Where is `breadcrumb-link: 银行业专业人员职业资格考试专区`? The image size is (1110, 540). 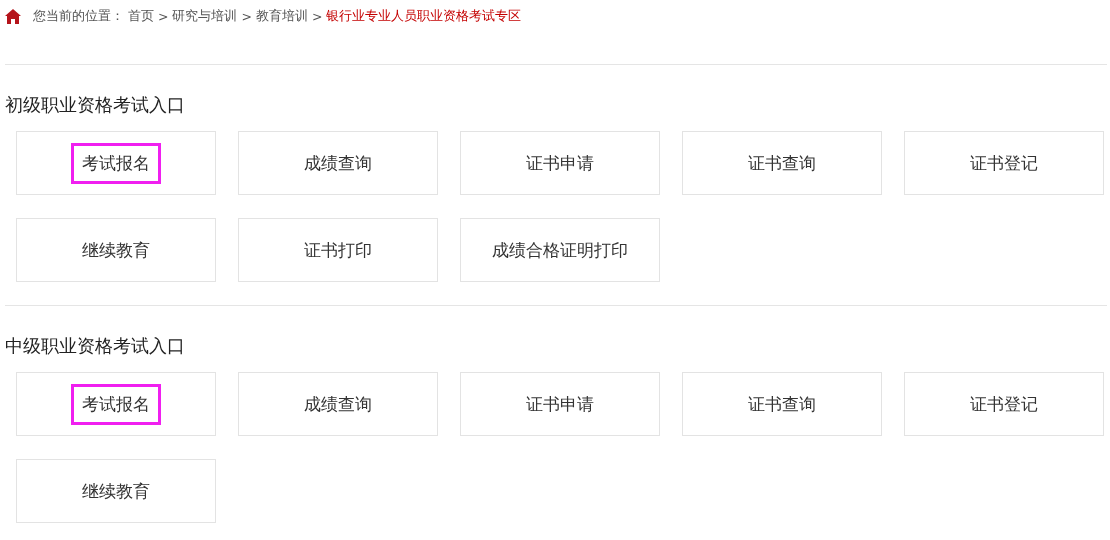
breadcrumb-link: 银行业专业人员职业资格考试专区 is located at coordinates (424, 16).